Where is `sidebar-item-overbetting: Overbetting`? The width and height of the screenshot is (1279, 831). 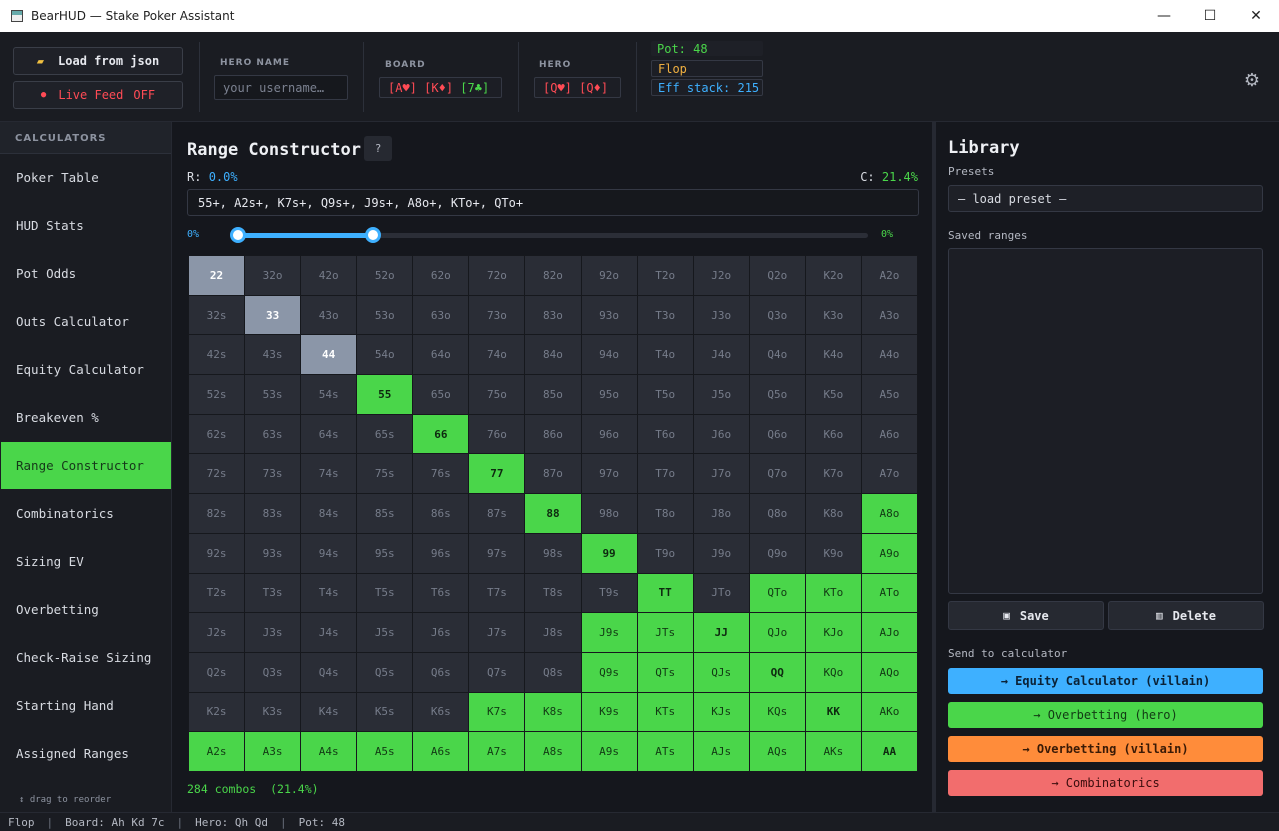
sidebar-item-overbetting: Overbetting is located at coordinates (86, 609).